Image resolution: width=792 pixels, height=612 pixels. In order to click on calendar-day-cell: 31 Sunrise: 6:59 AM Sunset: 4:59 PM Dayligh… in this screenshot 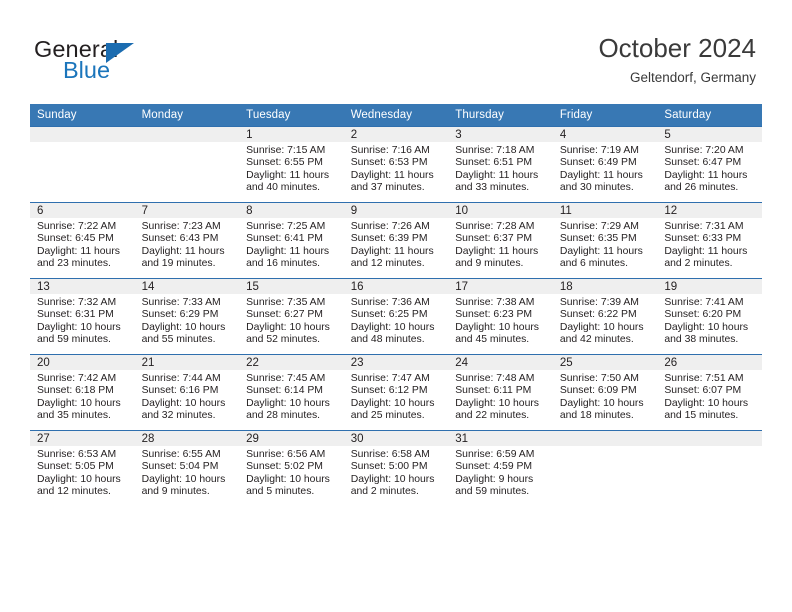, I will do `click(500, 468)`.